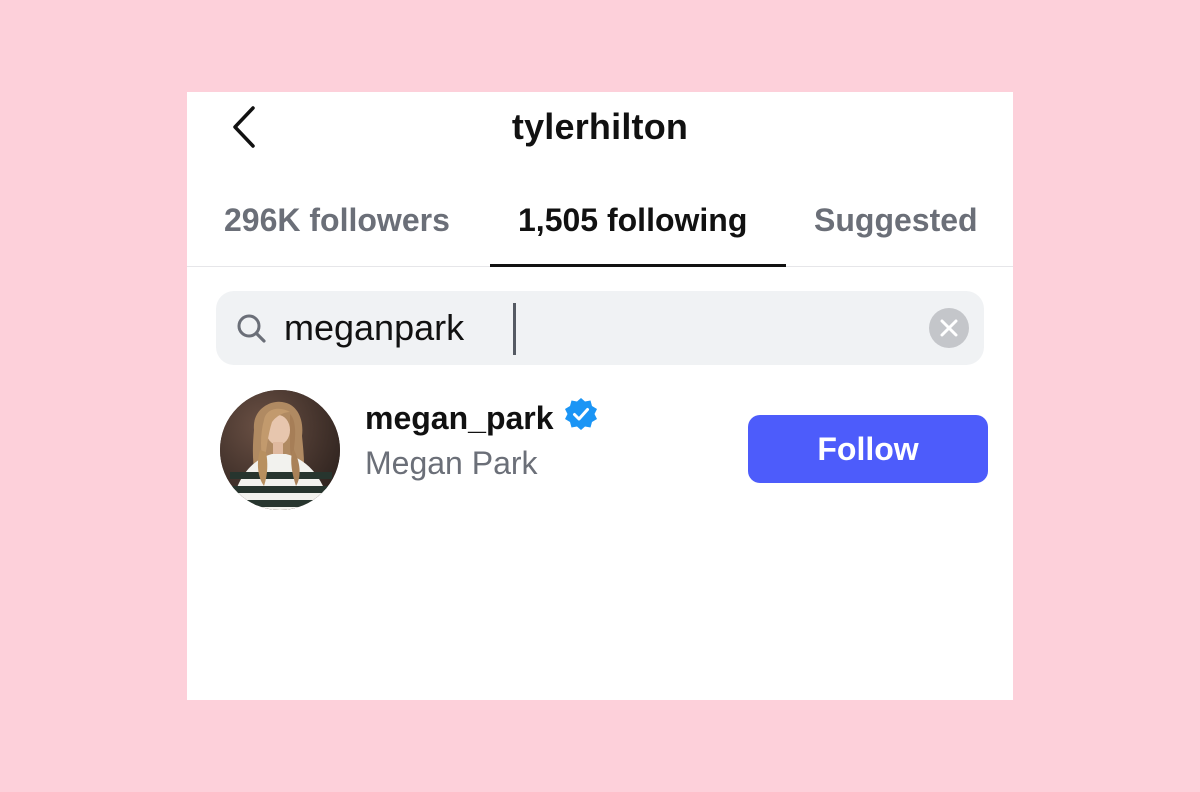  I want to click on username: megan_park, so click(459, 418).